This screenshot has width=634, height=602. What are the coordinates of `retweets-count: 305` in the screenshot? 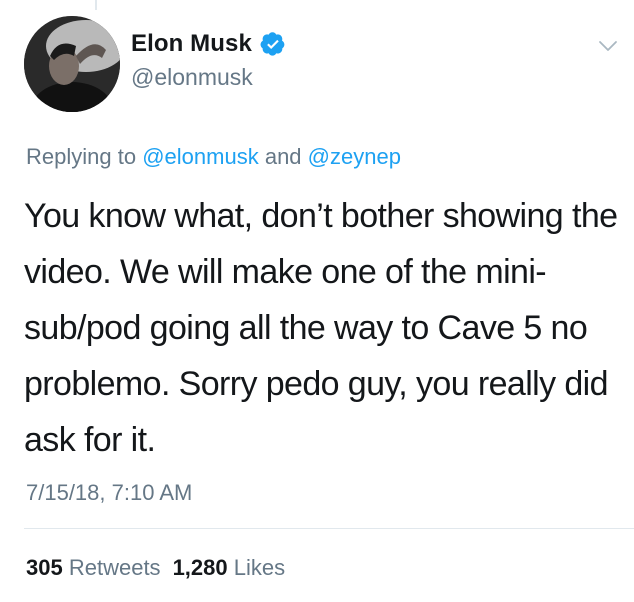 It's located at (44, 567).